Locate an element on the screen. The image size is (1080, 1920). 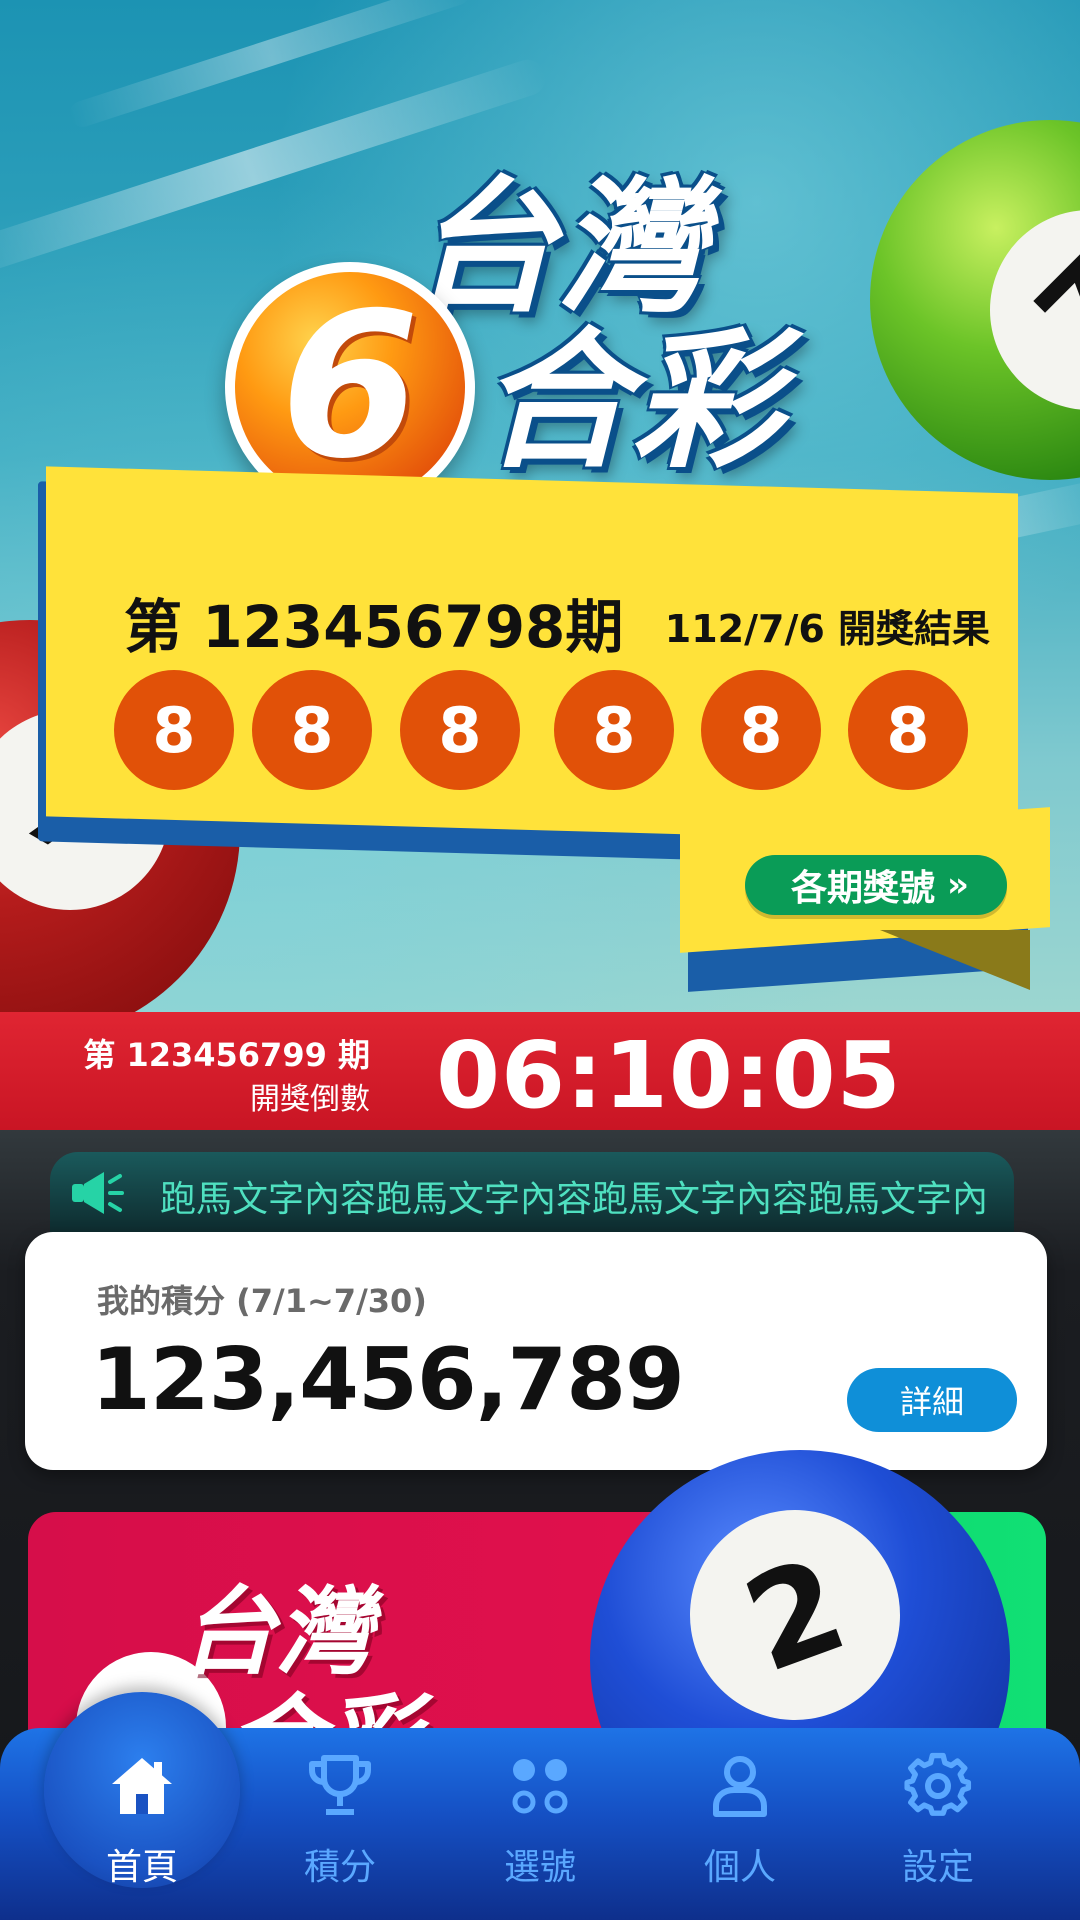
winning-numbers: 8 8 8 8 8 8 is located at coordinates (544, 731).